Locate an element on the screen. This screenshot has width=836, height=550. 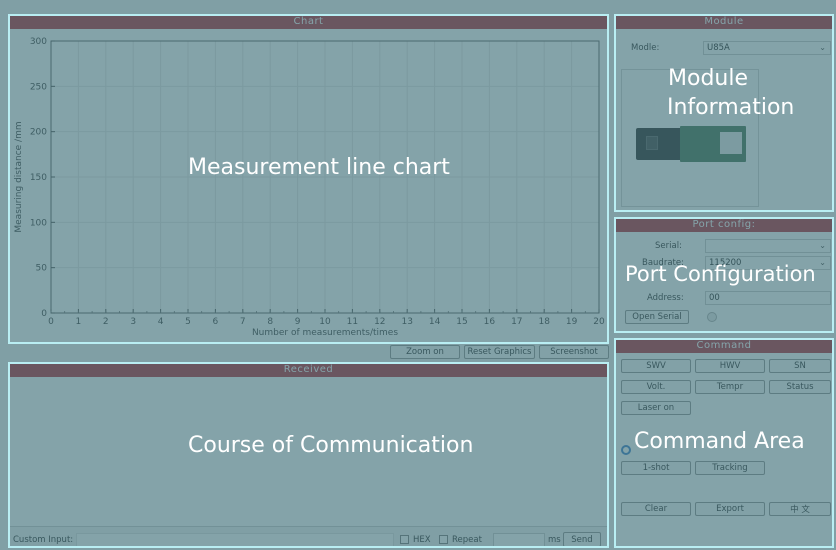
repeat-label: Repeat is located at coordinates (467, 540).